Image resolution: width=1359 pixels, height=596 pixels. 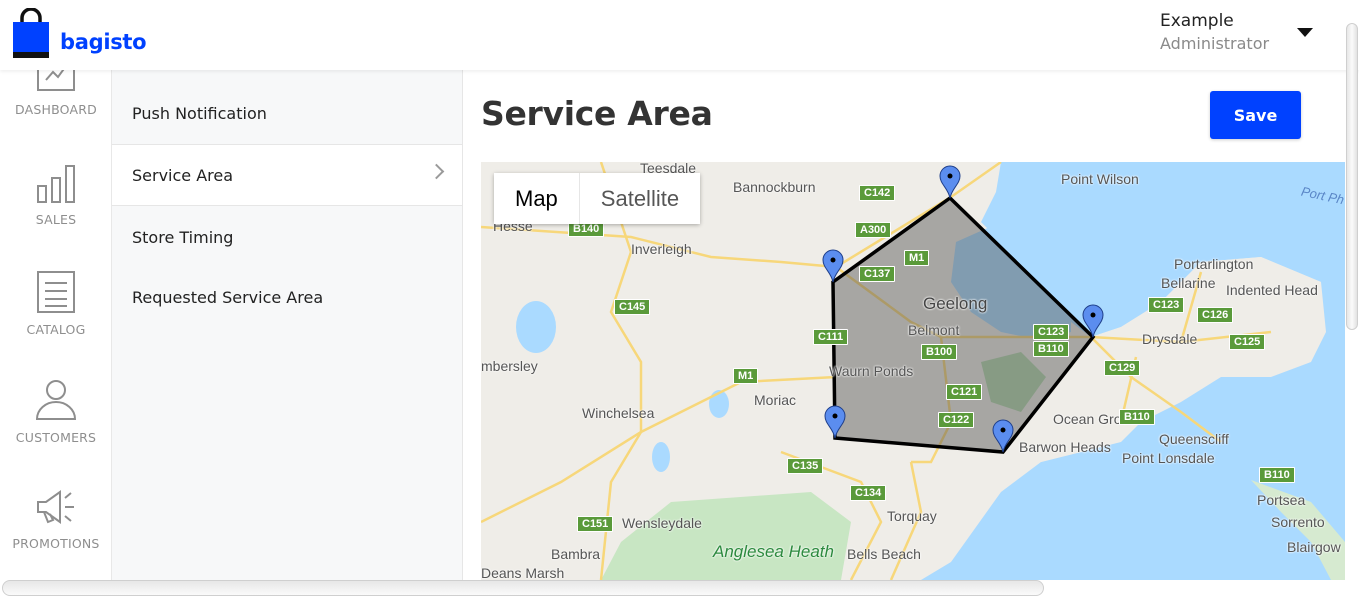 What do you see at coordinates (1065, 447) in the screenshot?
I see `place-label: Barwon Heads` at bounding box center [1065, 447].